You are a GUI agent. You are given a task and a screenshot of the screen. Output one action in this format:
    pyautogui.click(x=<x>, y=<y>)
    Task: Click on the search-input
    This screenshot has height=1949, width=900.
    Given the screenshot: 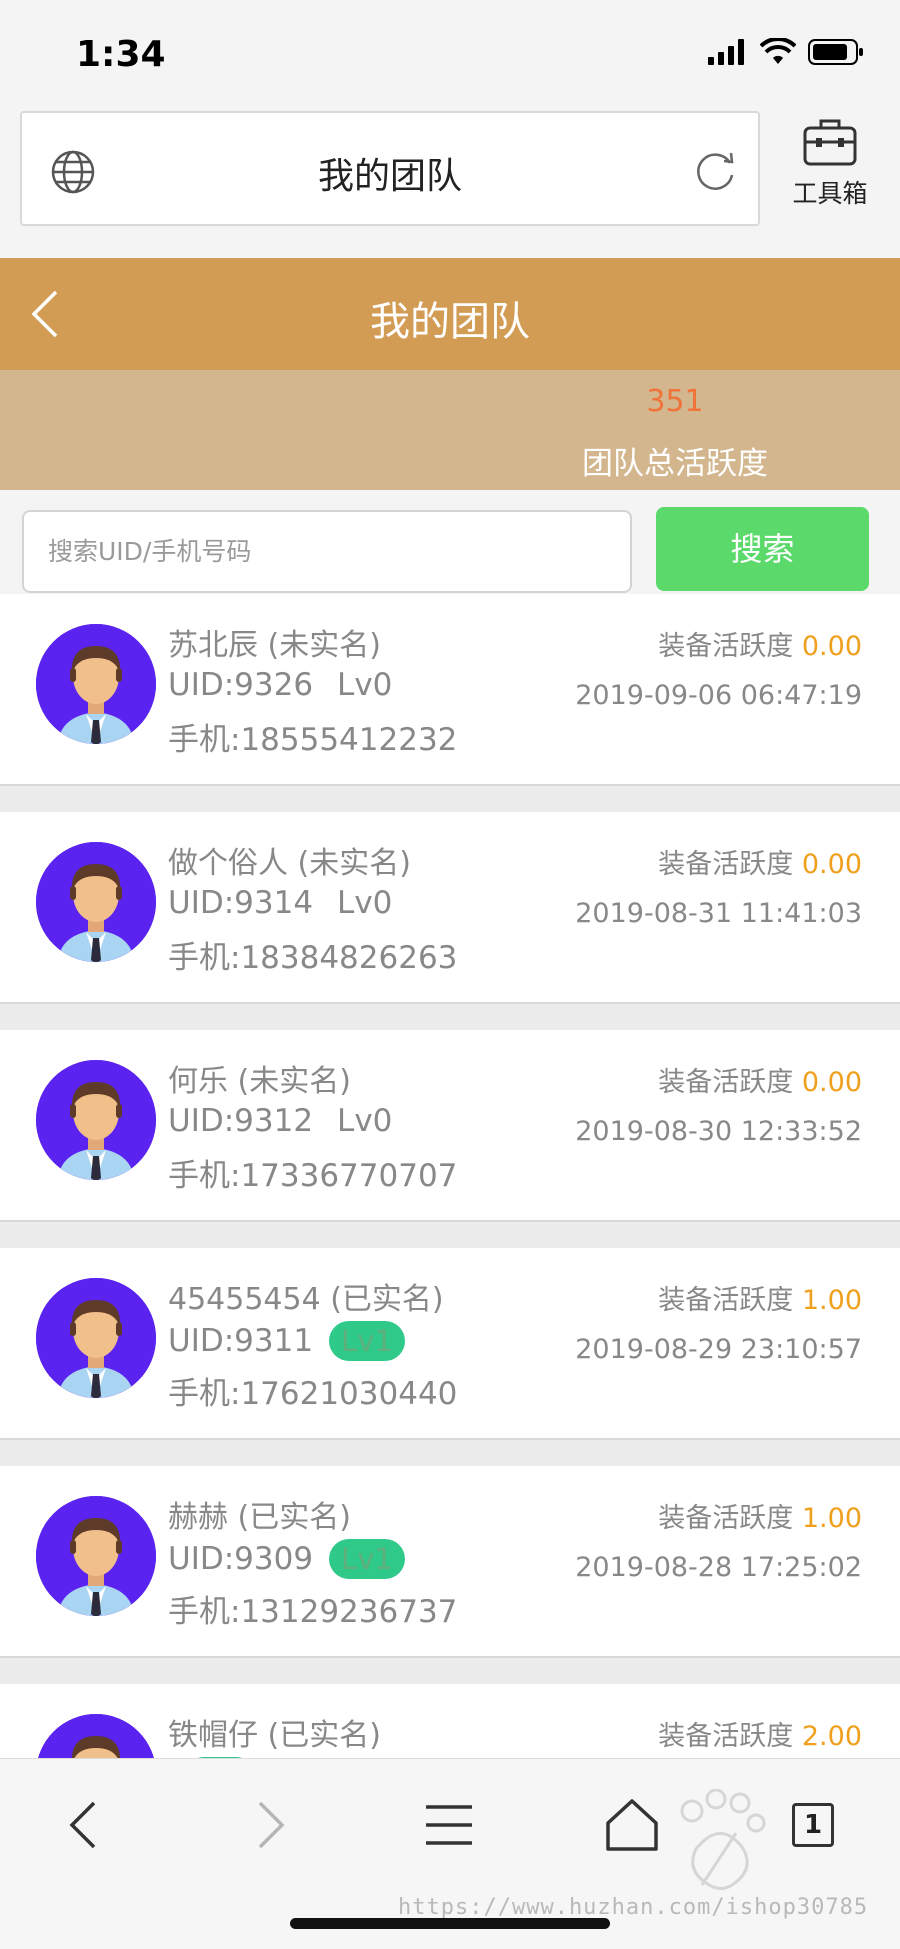 What is the action you would take?
    pyautogui.click(x=327, y=551)
    